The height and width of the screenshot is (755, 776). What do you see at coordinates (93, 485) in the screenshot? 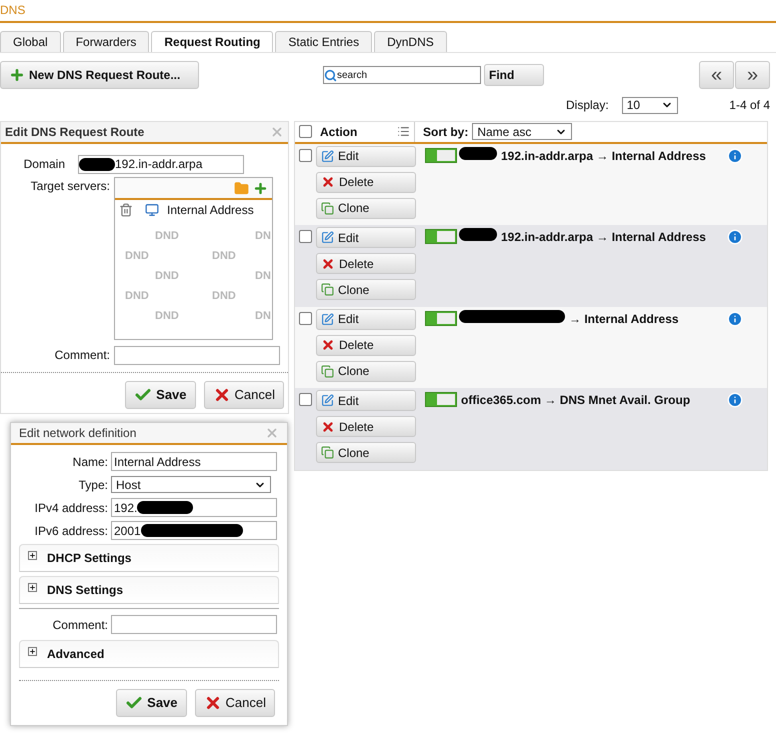
I see `field-label: Type:` at bounding box center [93, 485].